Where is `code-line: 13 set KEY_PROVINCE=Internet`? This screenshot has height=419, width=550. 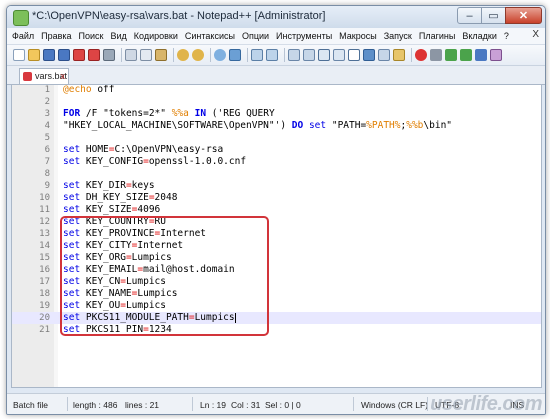
code-line: 13 set KEY_PROVINCE=Internet is located at coordinates (276, 234).